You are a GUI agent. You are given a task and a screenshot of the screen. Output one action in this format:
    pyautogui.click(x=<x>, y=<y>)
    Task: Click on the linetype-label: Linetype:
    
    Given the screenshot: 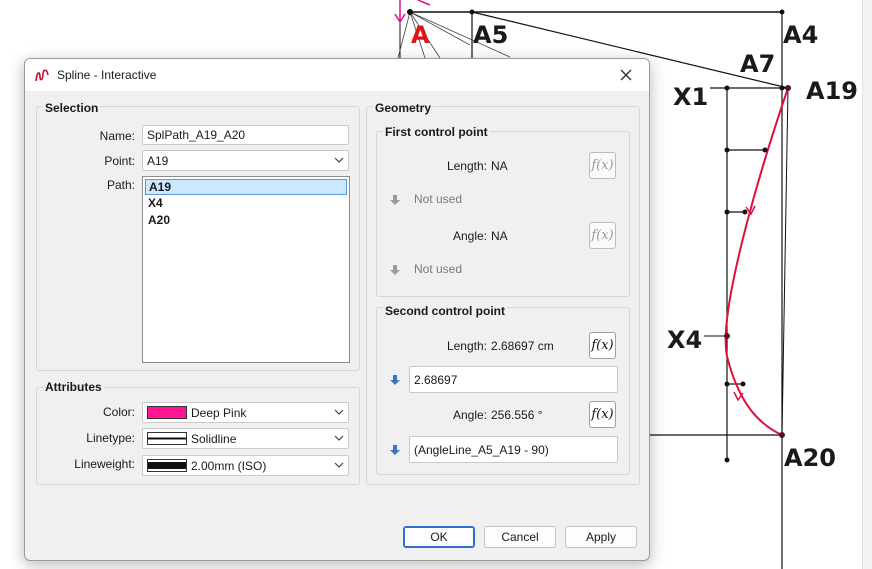 What is the action you would take?
    pyautogui.click(x=110, y=438)
    